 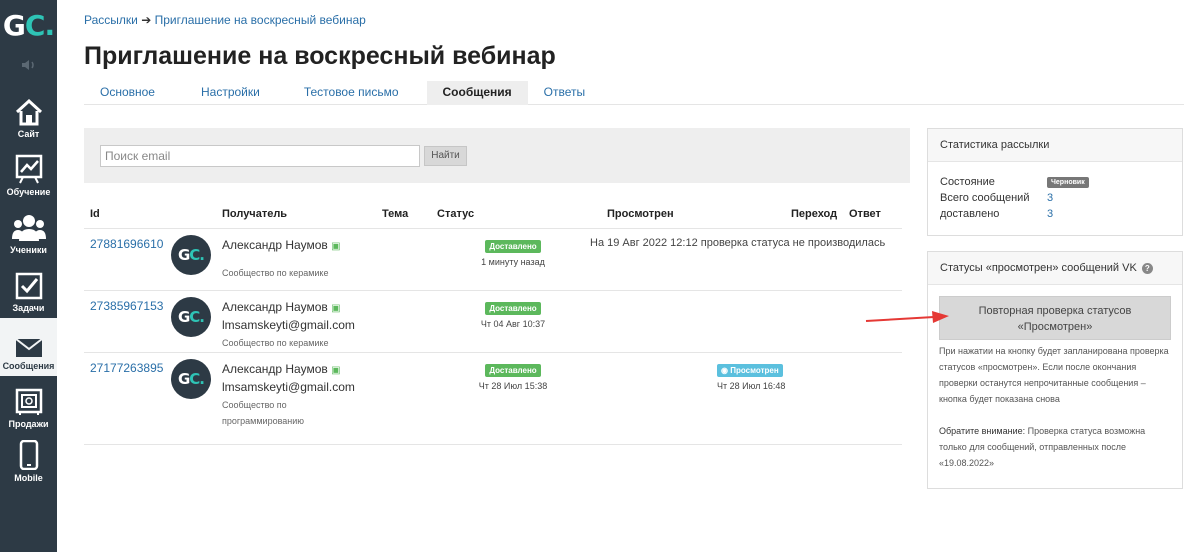 I want to click on sidebar-item-students: Ученики, so click(x=28, y=231).